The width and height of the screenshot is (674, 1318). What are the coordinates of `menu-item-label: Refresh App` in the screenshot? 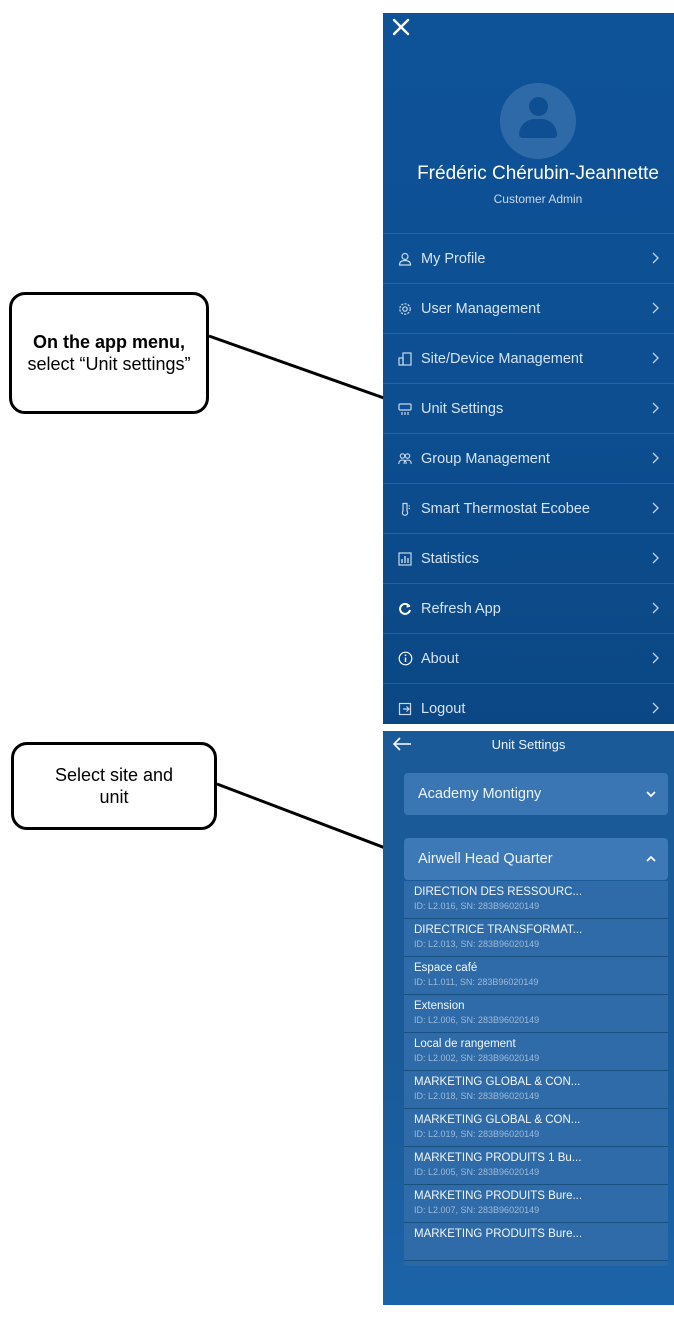 It's located at (461, 608).